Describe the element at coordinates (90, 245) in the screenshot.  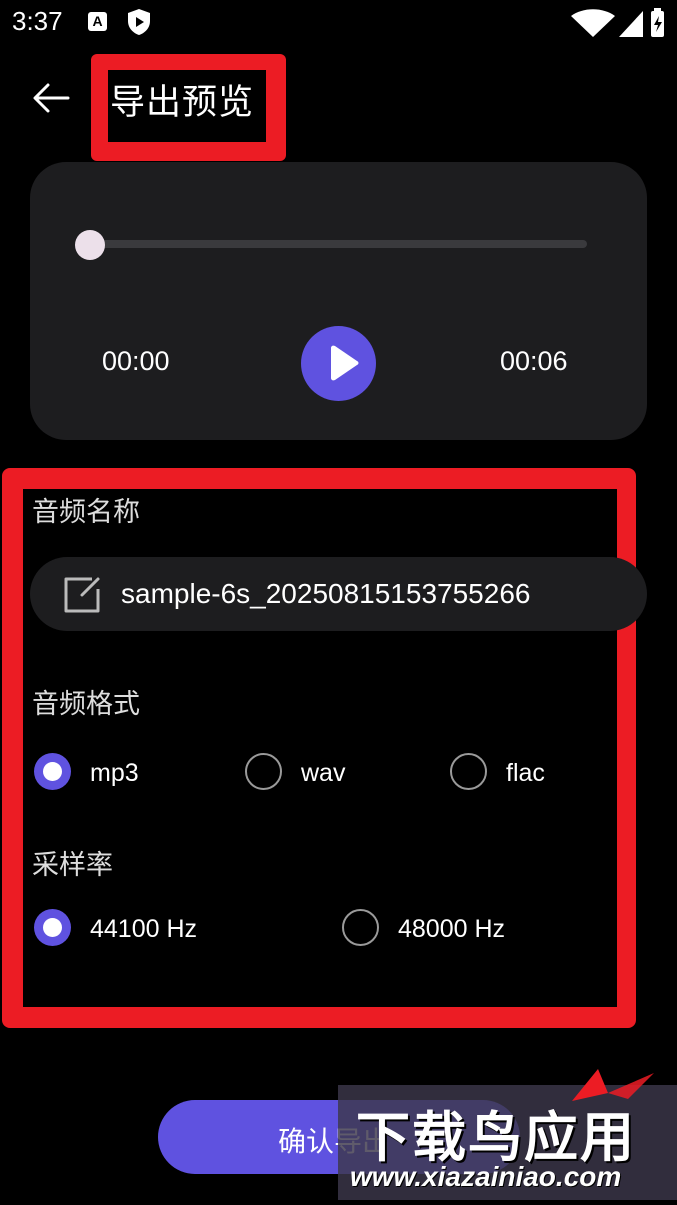
I see `progress-thumb` at that location.